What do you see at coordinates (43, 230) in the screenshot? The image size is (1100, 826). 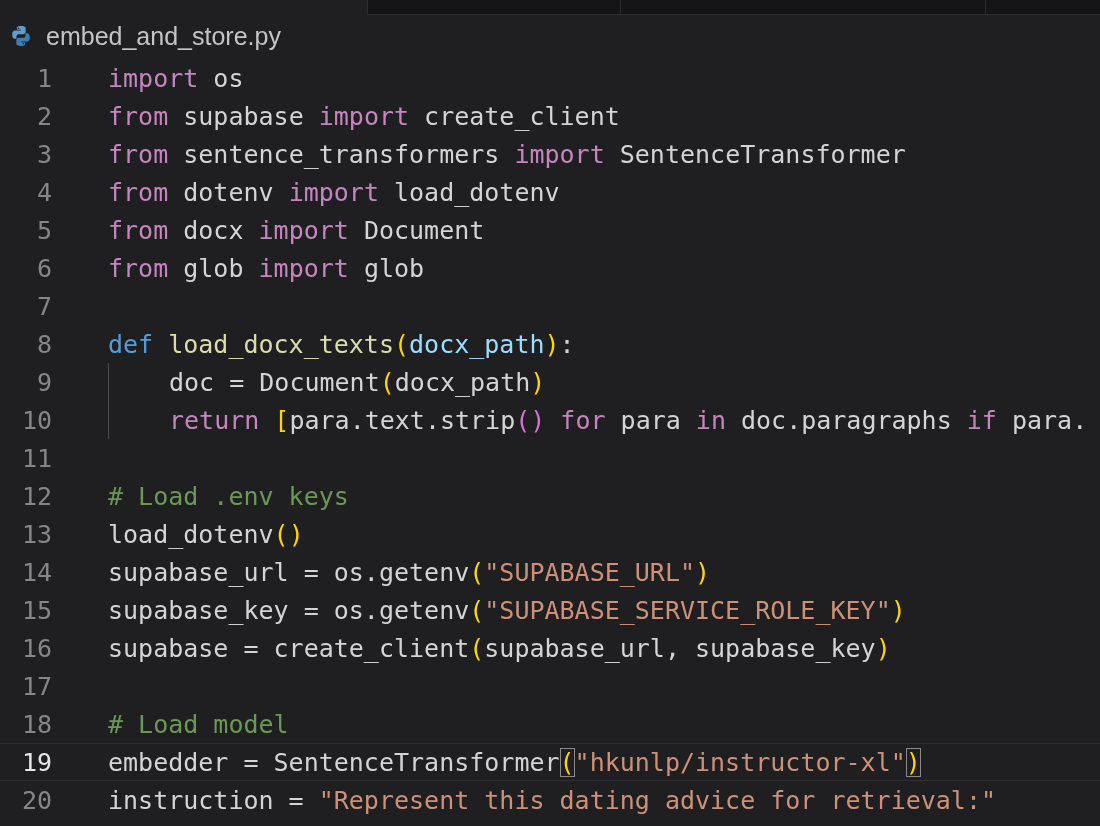 I see `line-number: 5` at bounding box center [43, 230].